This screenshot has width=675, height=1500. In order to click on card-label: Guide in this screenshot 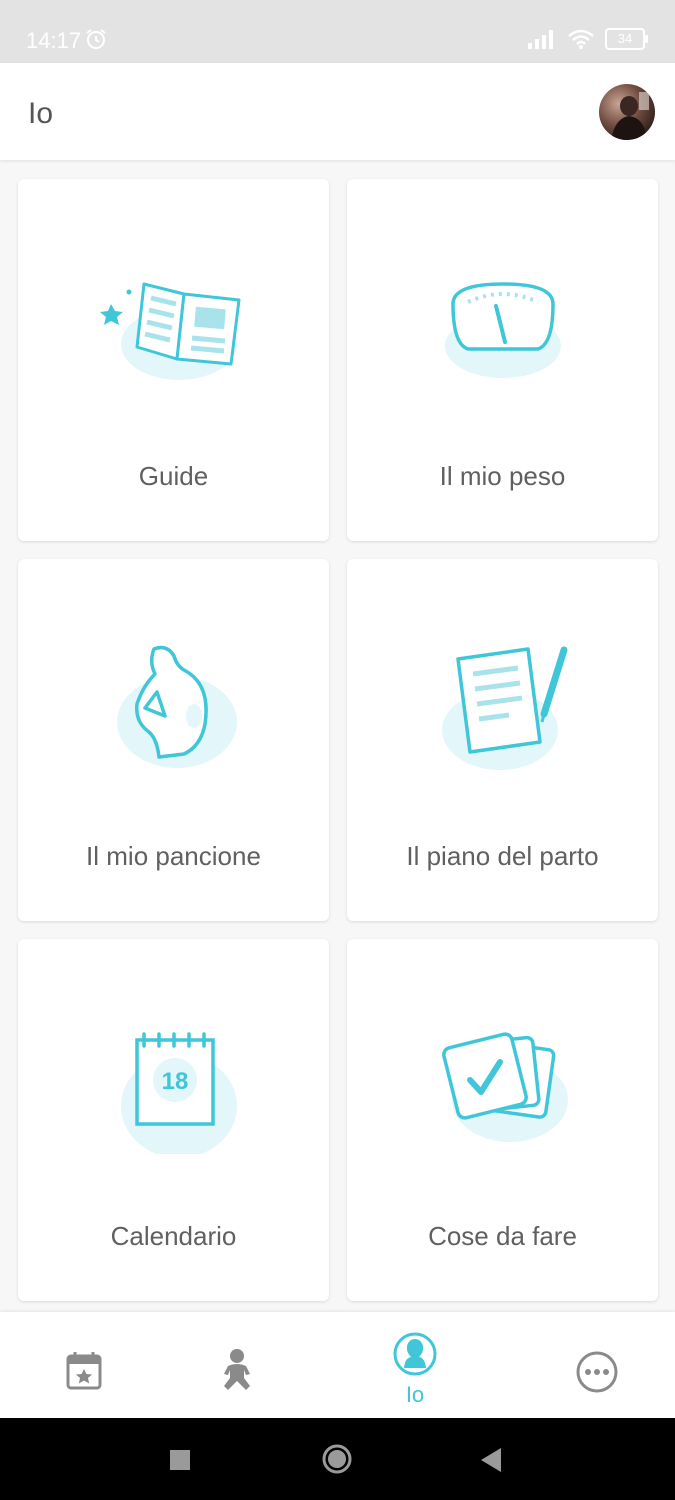, I will do `click(173, 476)`.